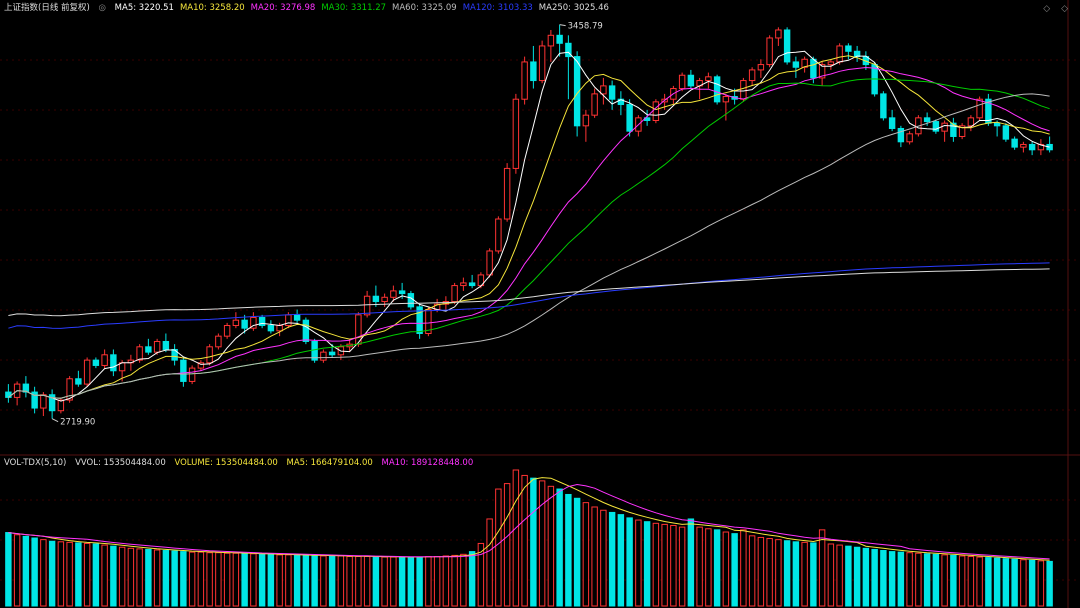 The width and height of the screenshot is (1080, 608). What do you see at coordinates (329, 463) in the screenshot?
I see `volume-ma5-label: MA5: 166479104.00` at bounding box center [329, 463].